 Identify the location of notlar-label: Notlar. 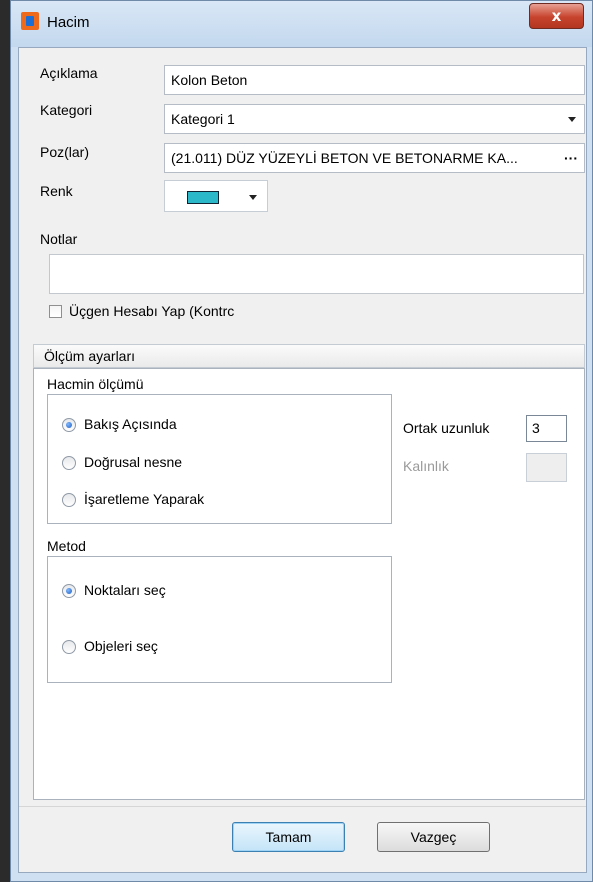
(59, 239).